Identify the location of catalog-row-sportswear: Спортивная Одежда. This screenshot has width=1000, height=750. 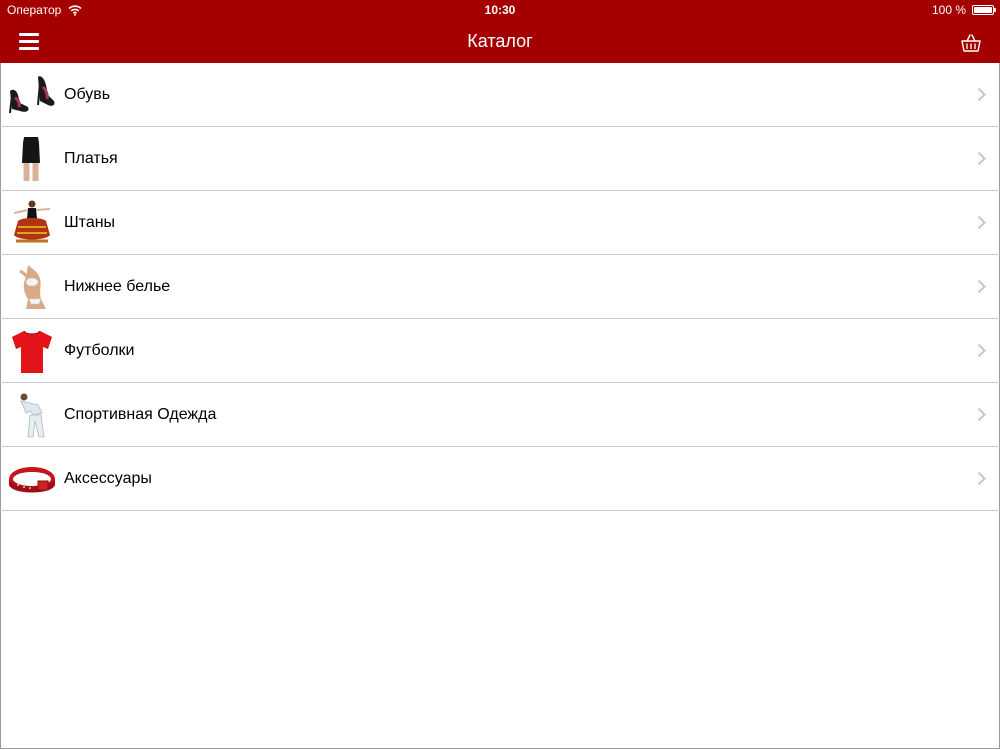
(500, 415).